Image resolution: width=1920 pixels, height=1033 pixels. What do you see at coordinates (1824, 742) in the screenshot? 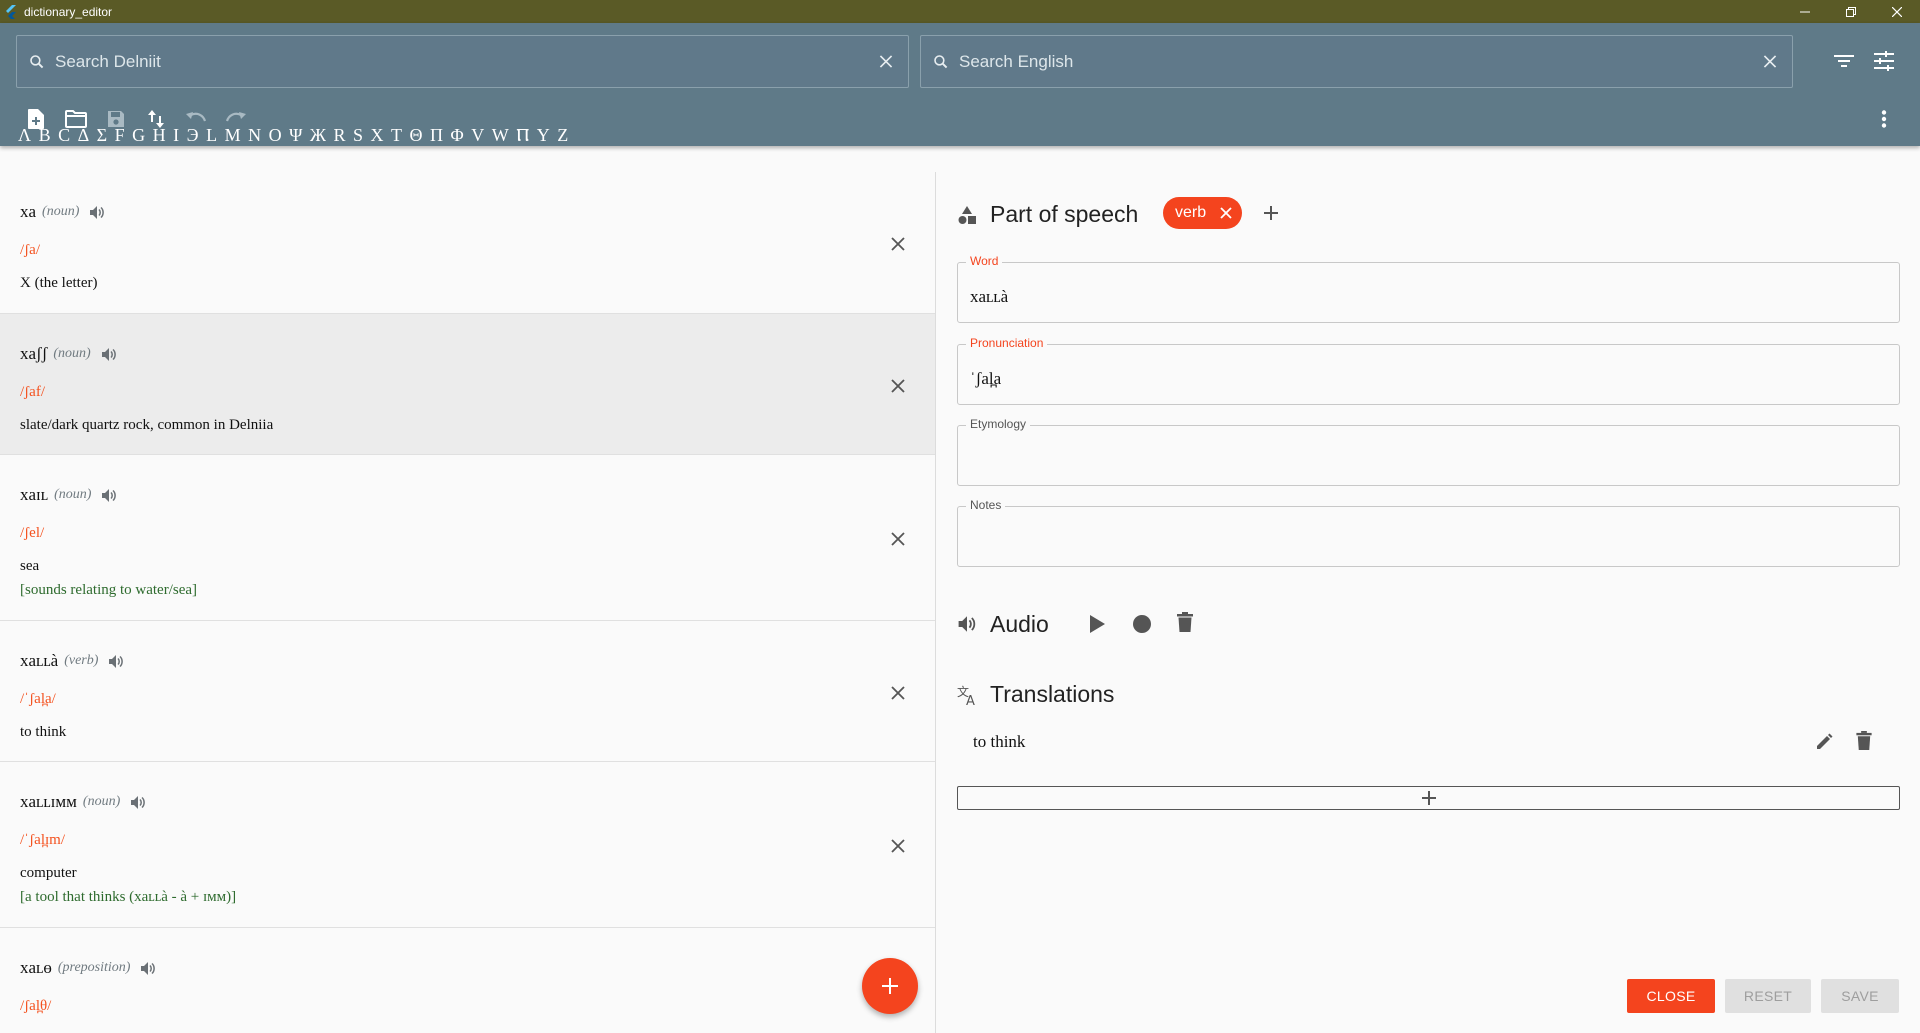
I see `edit-icon` at bounding box center [1824, 742].